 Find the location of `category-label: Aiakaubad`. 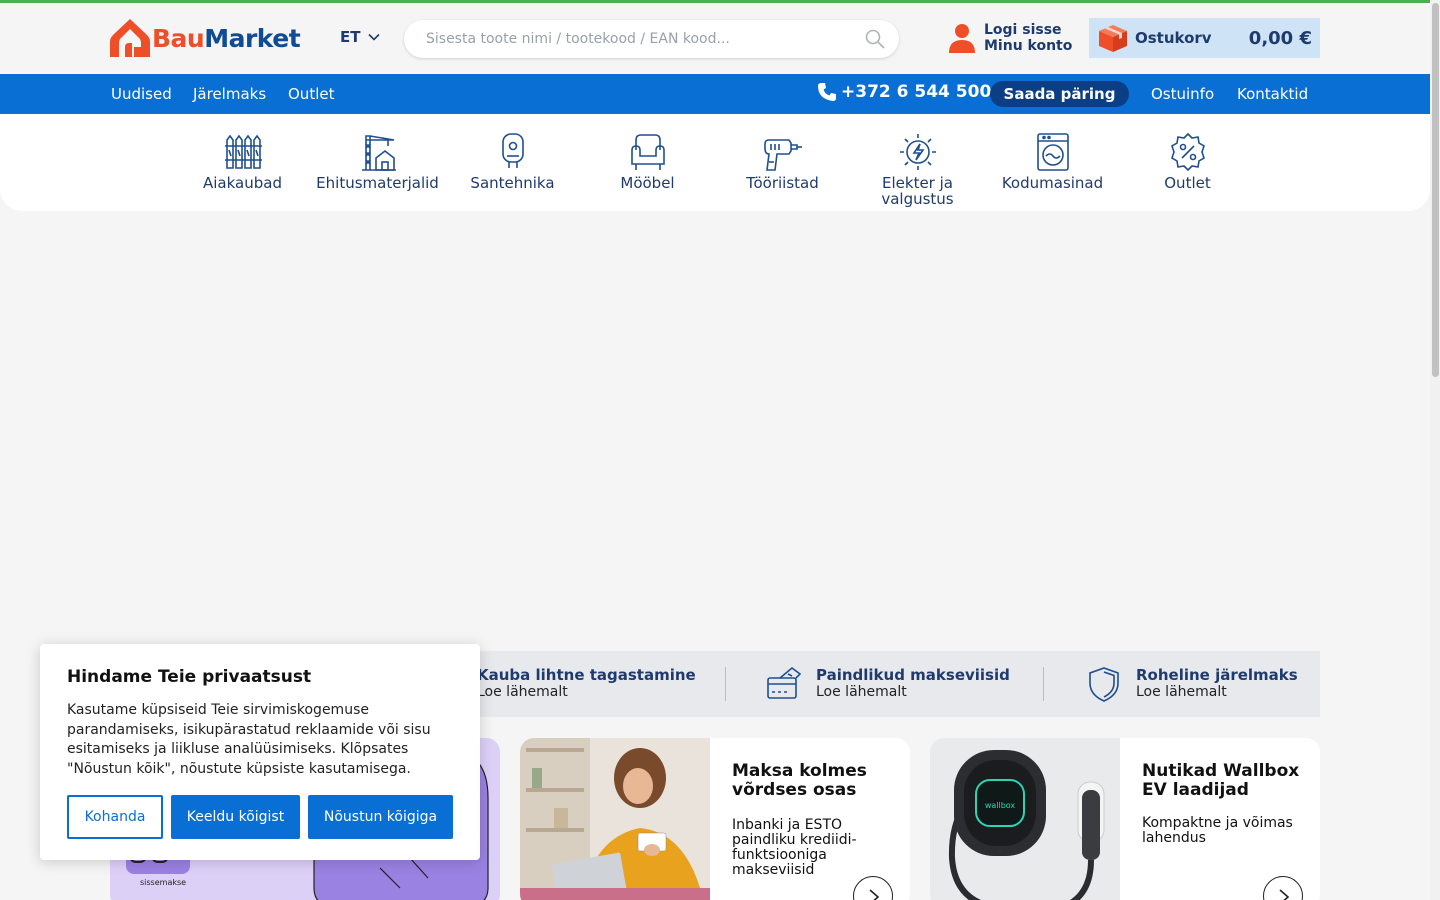

category-label: Aiakaubad is located at coordinates (242, 183).